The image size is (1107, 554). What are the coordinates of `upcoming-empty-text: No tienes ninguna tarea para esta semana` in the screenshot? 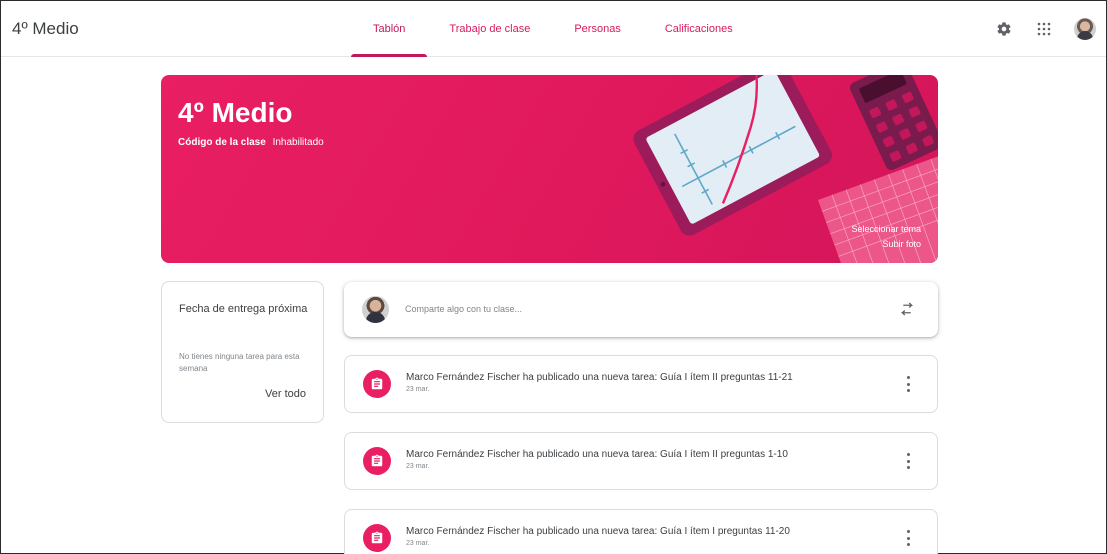 It's located at (239, 362).